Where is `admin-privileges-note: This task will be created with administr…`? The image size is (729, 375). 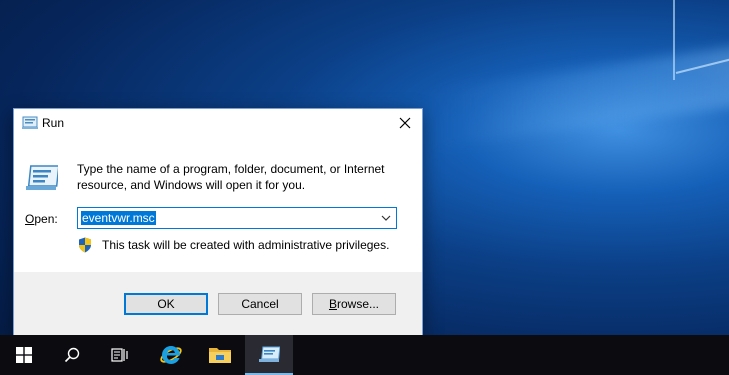
admin-privileges-note: This task will be created with administr… is located at coordinates (246, 245).